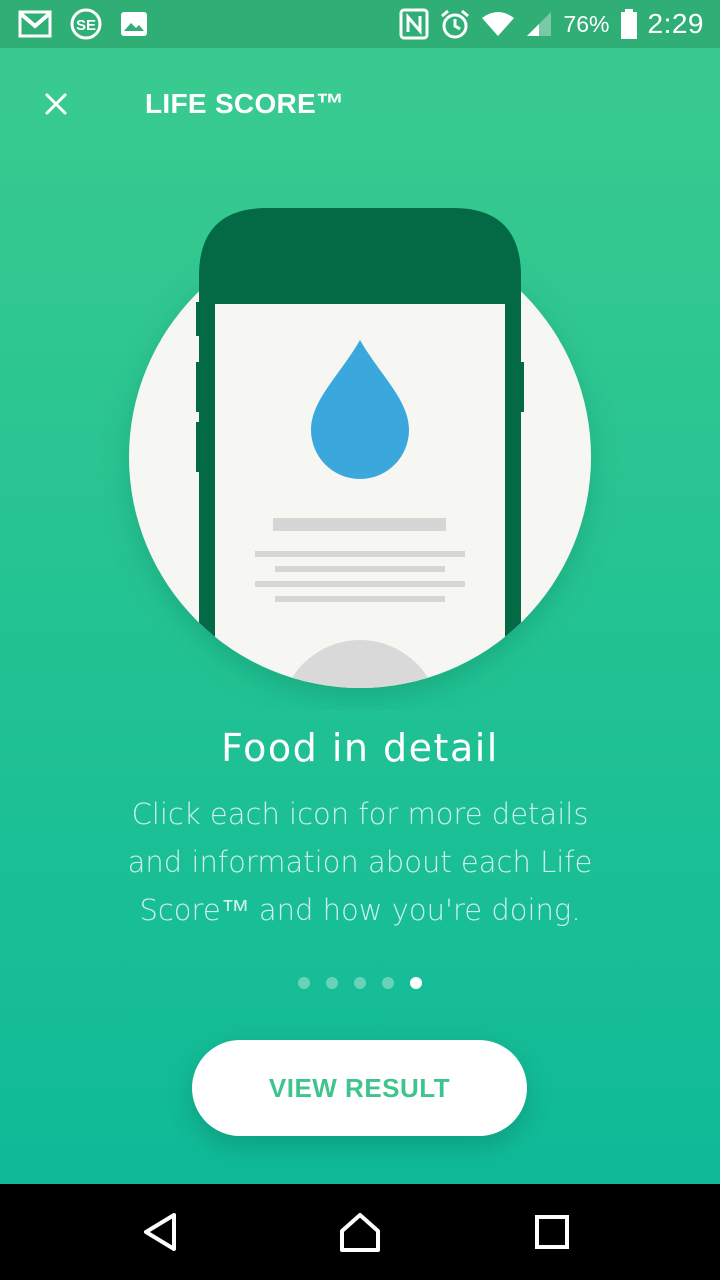  What do you see at coordinates (416, 983) in the screenshot?
I see `page-dot-active` at bounding box center [416, 983].